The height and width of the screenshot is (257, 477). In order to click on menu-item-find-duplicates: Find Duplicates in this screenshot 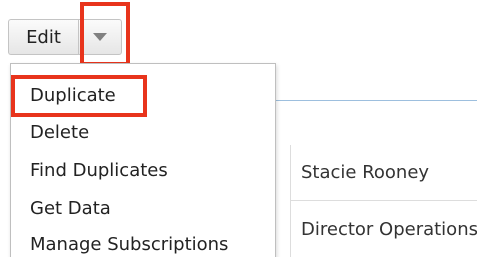, I will do `click(99, 171)`.